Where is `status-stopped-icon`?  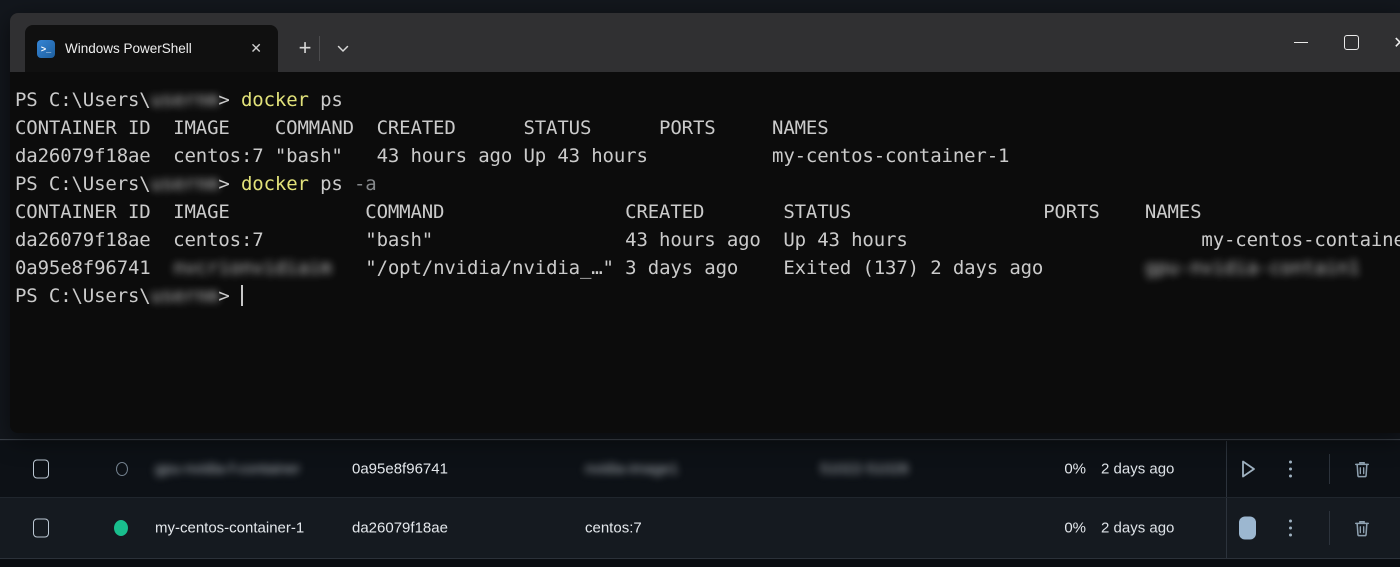
status-stopped-icon is located at coordinates (122, 469).